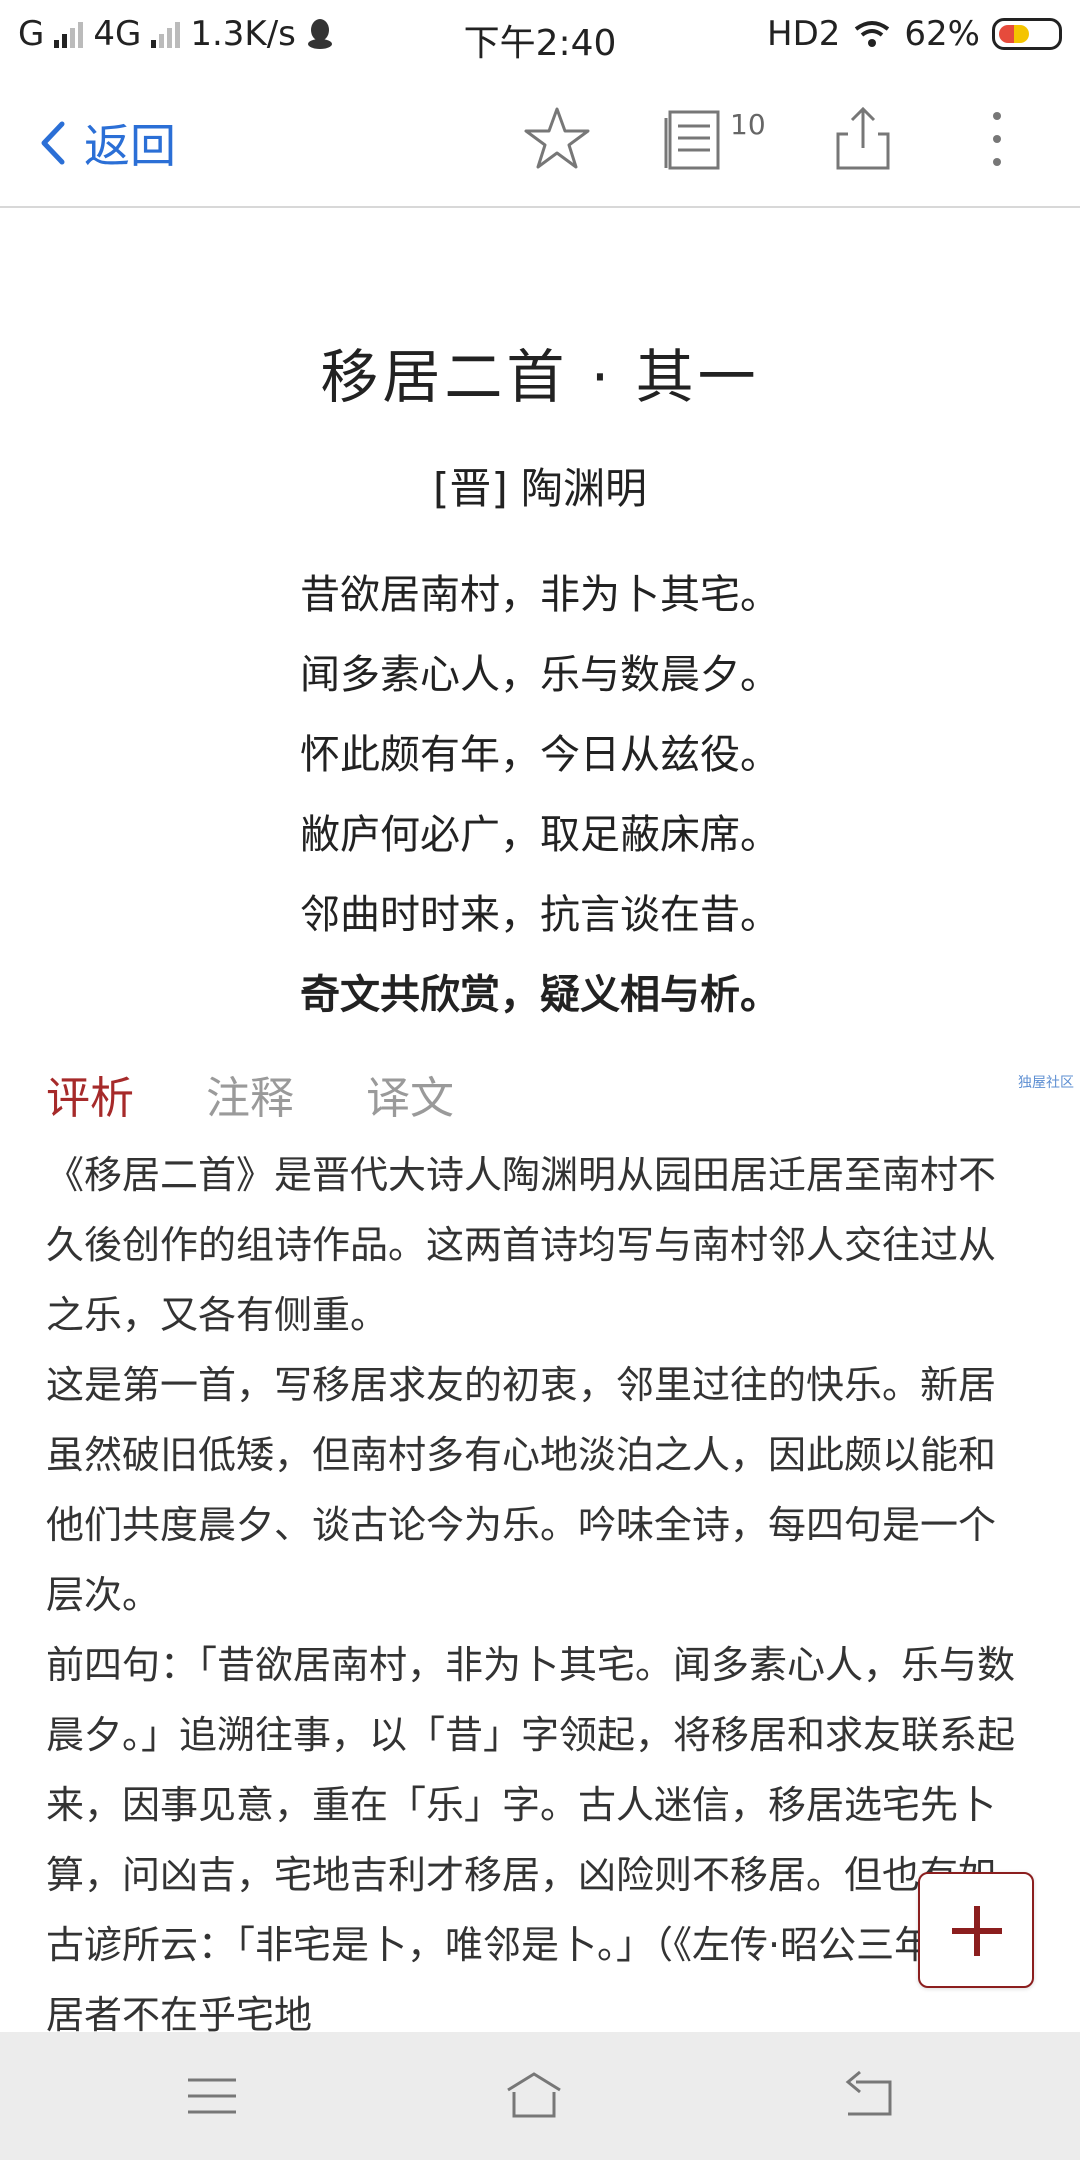 This screenshot has width=1080, height=2160. What do you see at coordinates (1046, 1083) in the screenshot?
I see `watermark: 独屋社区` at bounding box center [1046, 1083].